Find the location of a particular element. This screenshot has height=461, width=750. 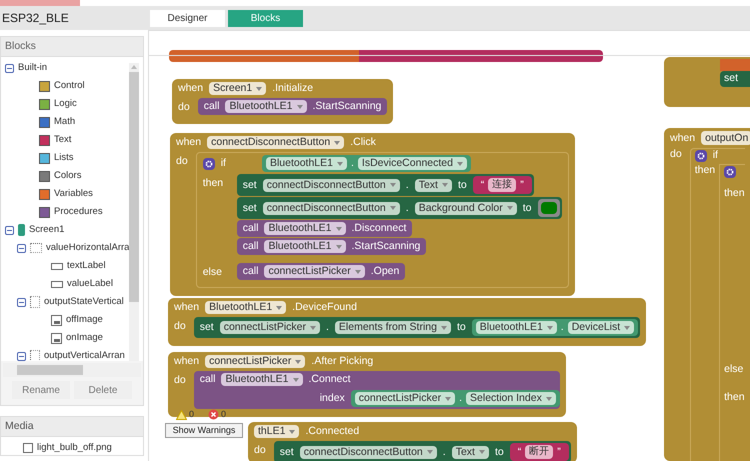

tree-item: Text is located at coordinates (63, 140).